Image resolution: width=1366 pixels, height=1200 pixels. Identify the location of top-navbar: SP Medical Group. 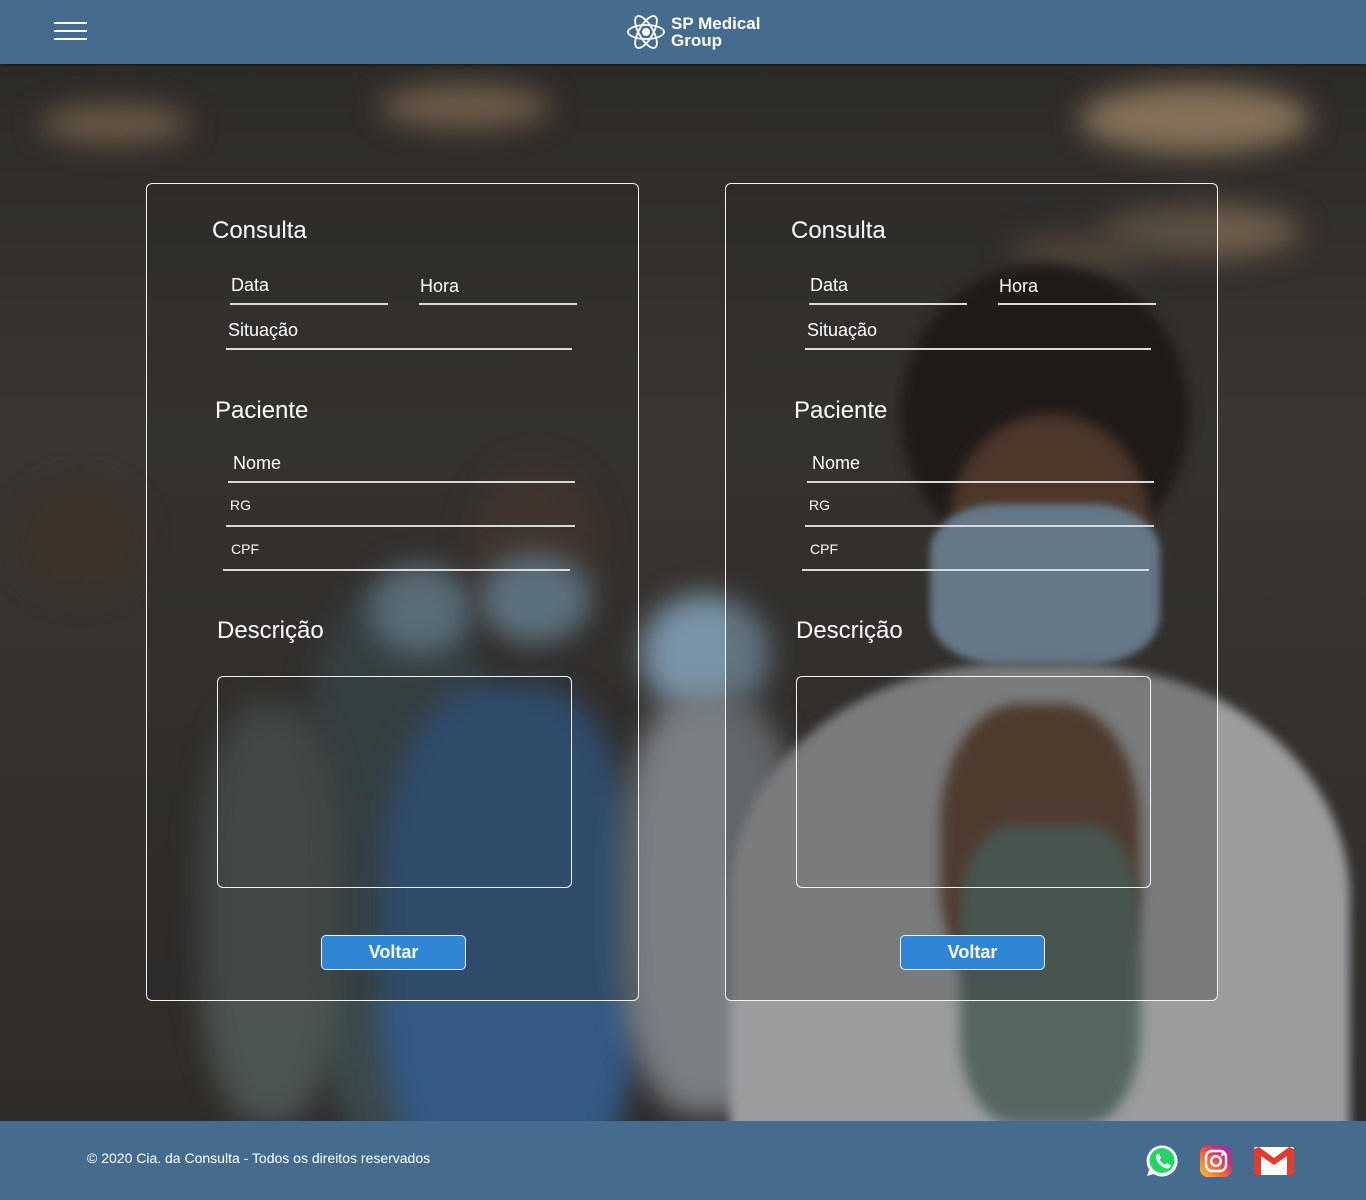
(683, 32).